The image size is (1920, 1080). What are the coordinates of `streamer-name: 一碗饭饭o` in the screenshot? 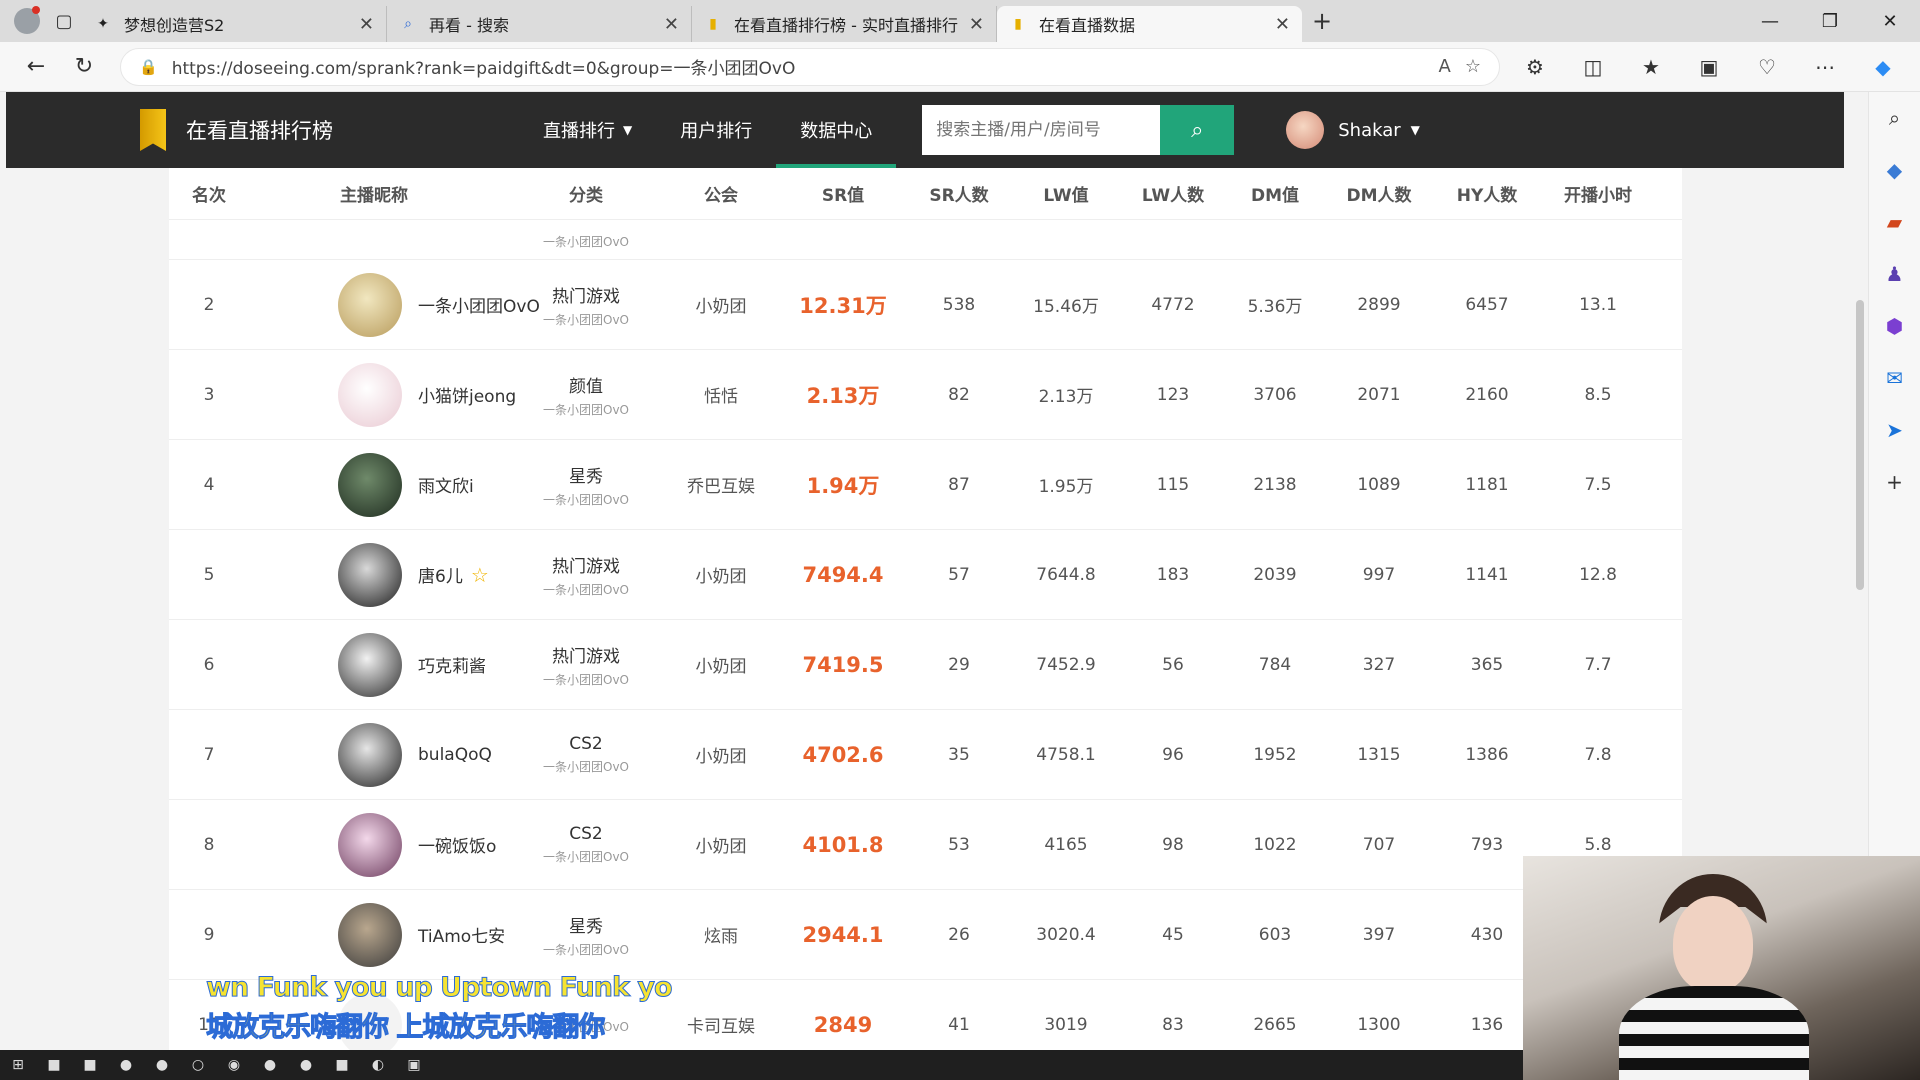 It's located at (457, 844).